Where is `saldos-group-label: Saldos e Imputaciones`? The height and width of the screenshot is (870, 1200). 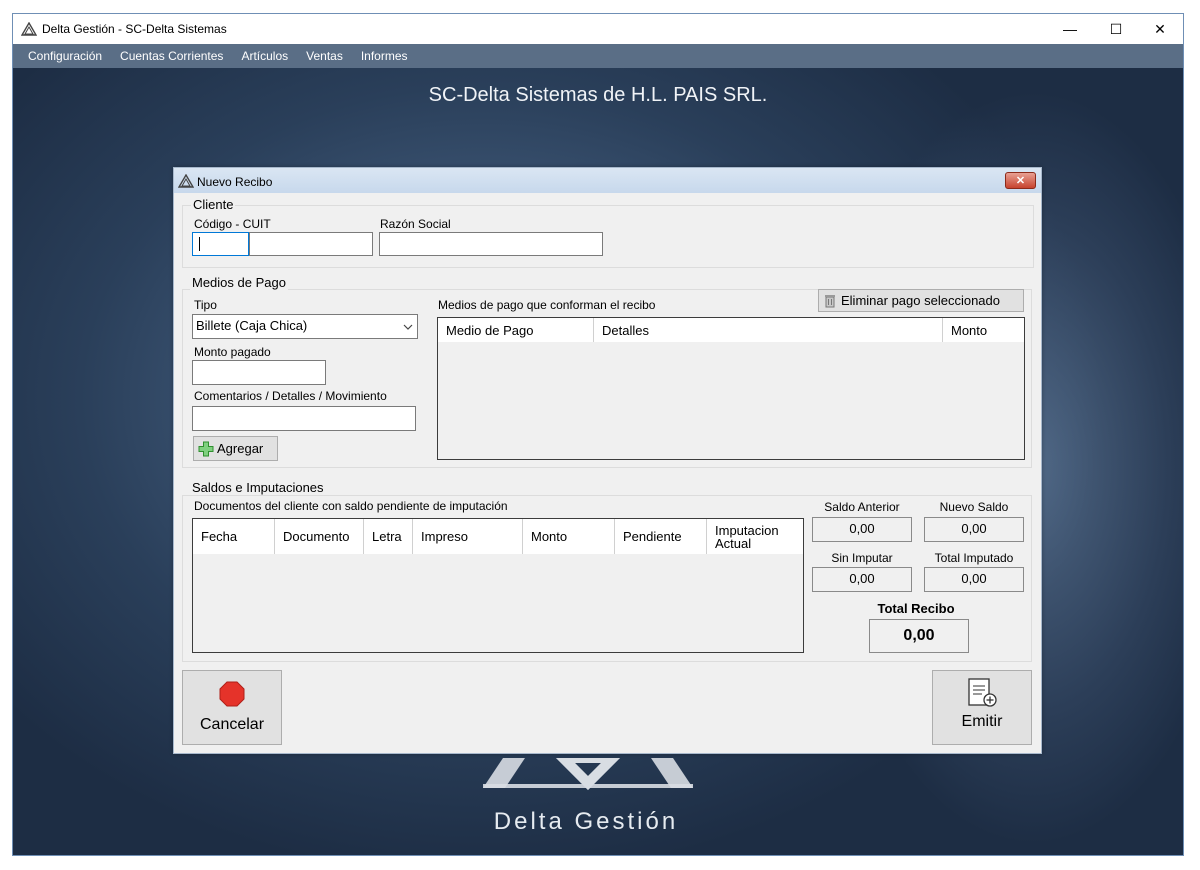 saldos-group-label: Saldos e Imputaciones is located at coordinates (258, 487).